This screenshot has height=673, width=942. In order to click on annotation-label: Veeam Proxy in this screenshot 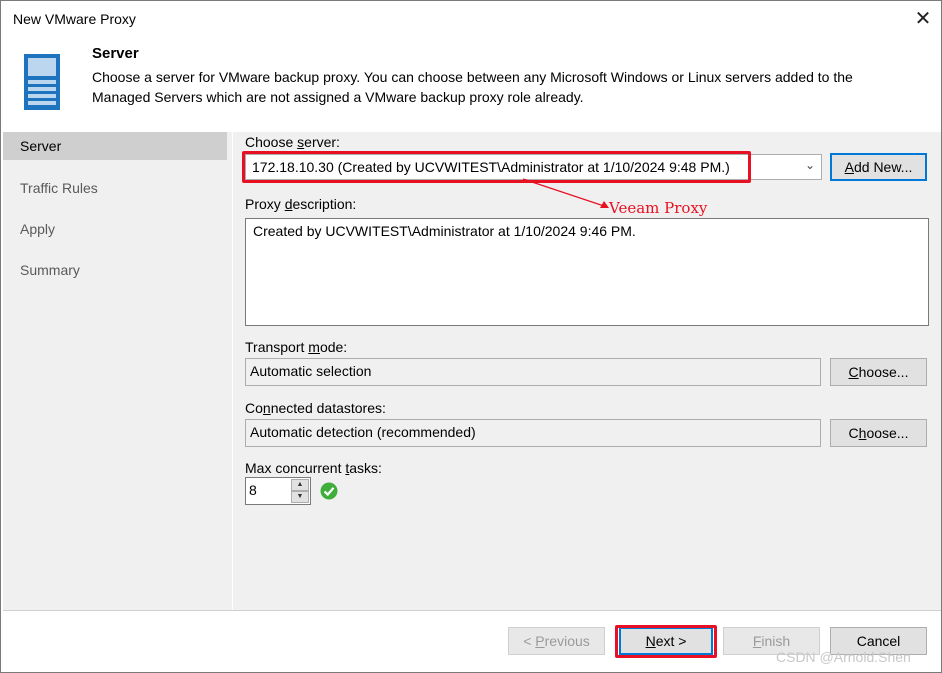, I will do `click(658, 208)`.